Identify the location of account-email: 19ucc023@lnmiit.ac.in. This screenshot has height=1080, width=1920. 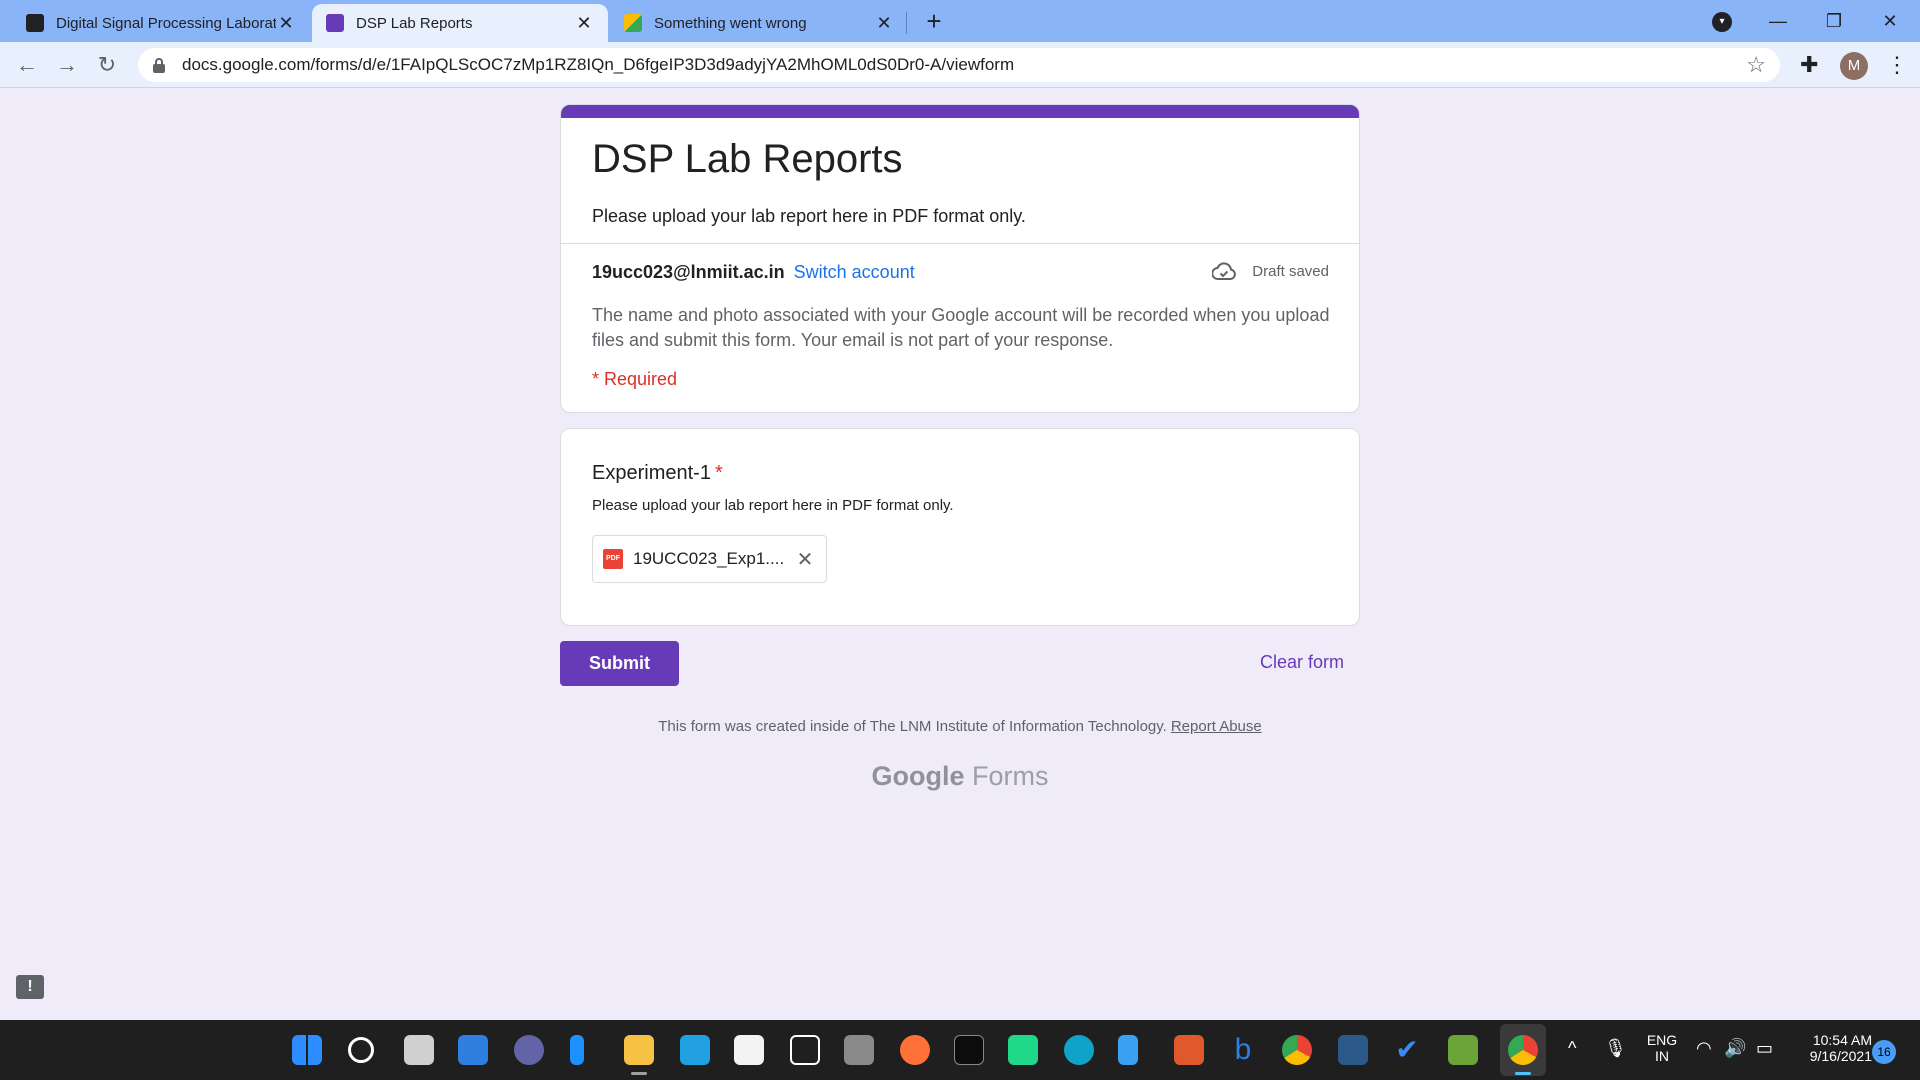
(688, 272).